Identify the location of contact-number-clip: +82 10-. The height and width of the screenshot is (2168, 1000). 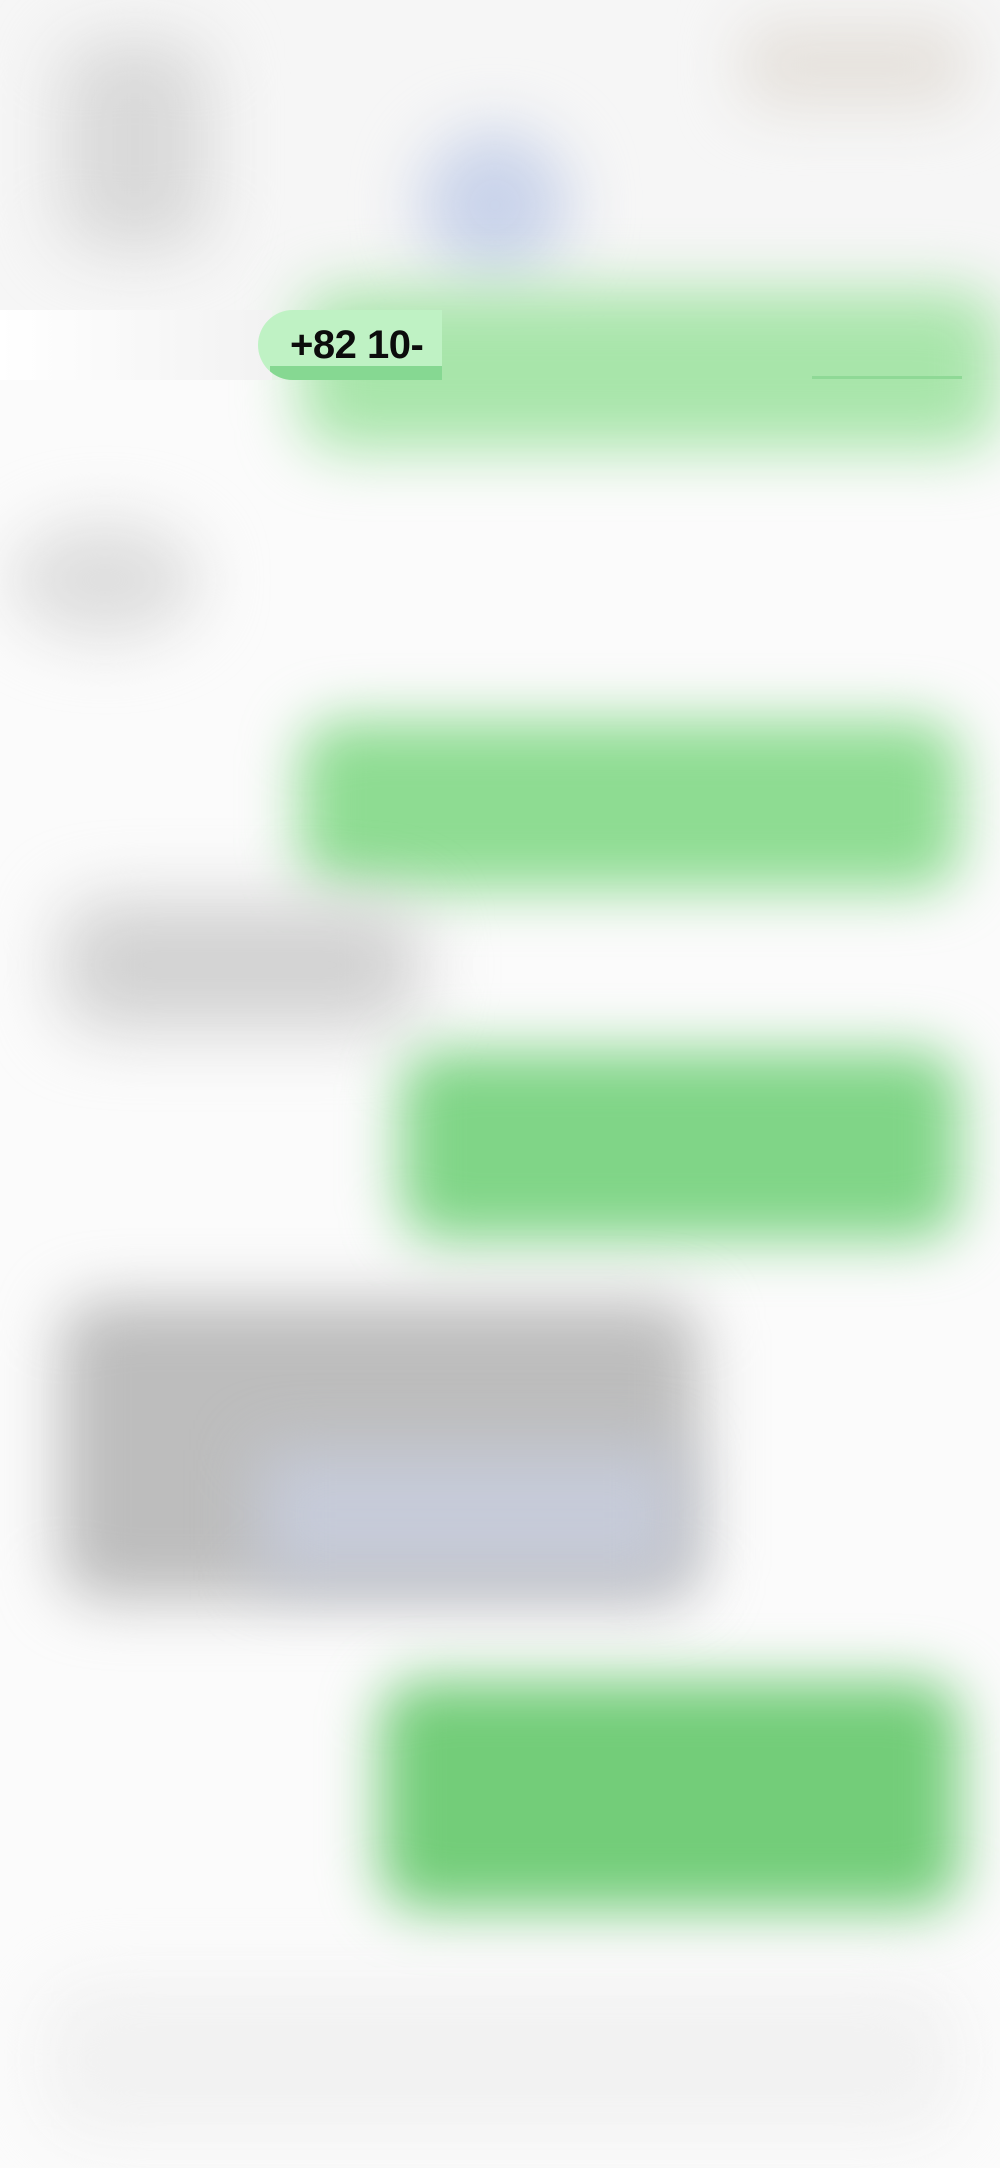
(366, 345).